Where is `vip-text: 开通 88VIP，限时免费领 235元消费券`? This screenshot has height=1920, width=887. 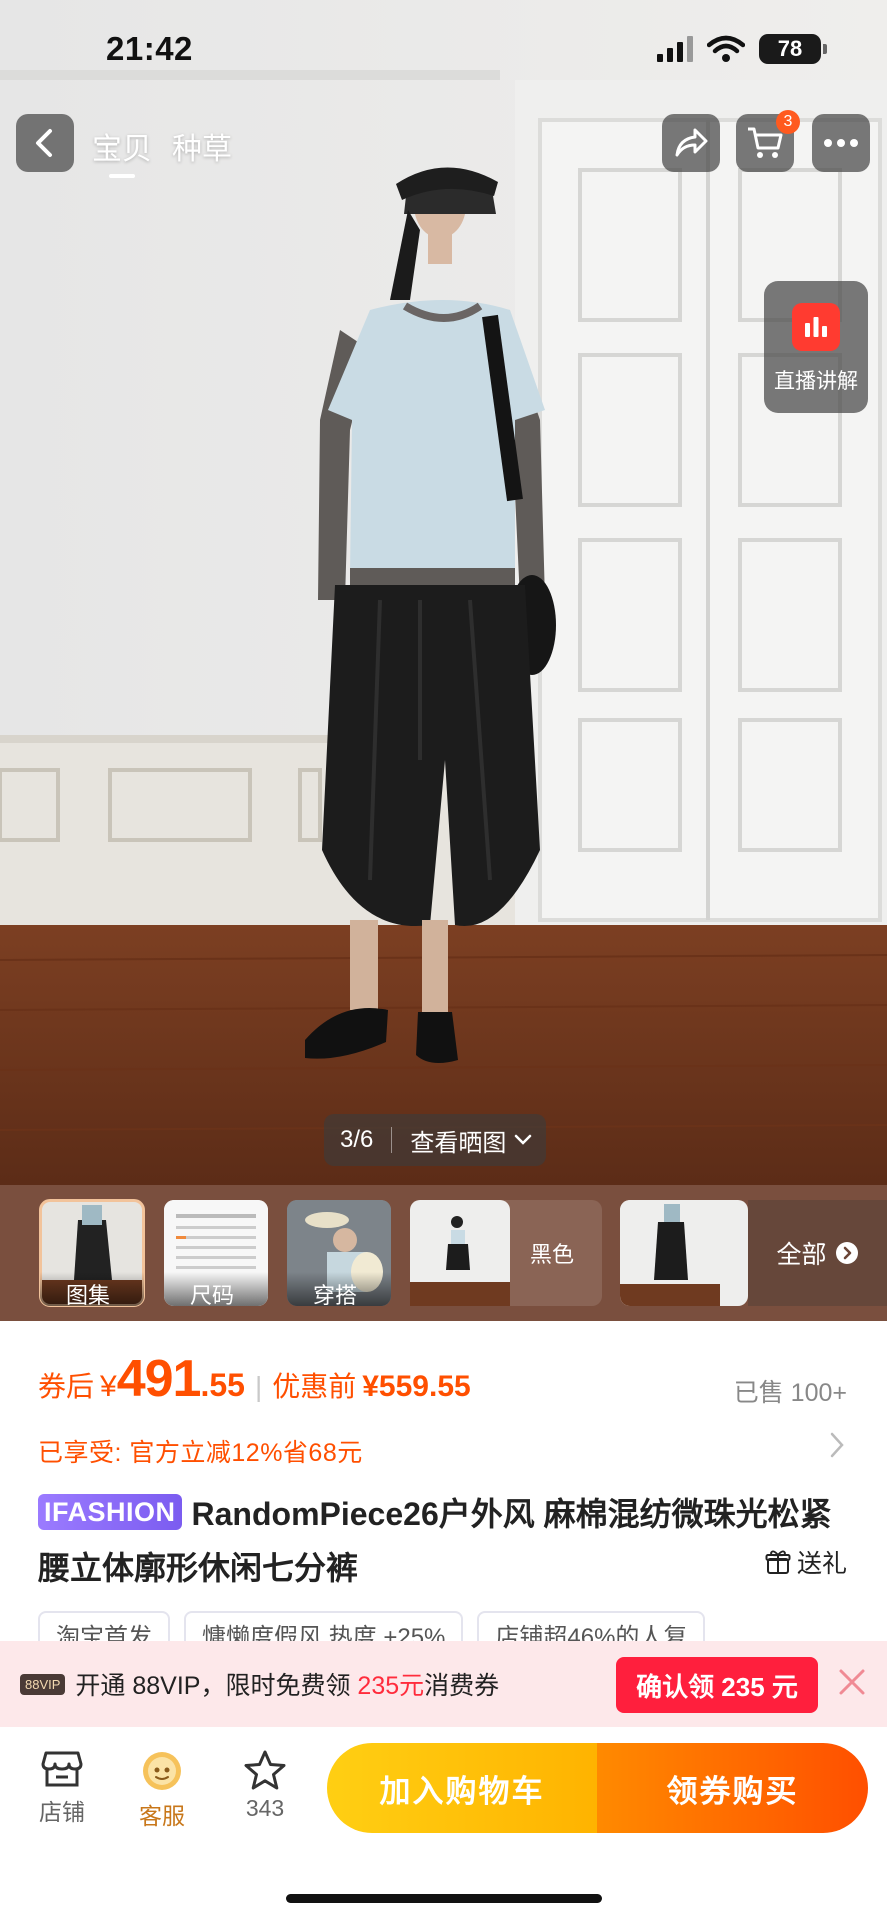 vip-text: 开通 88VIP，限时免费领 235元消费券 is located at coordinates (287, 1684).